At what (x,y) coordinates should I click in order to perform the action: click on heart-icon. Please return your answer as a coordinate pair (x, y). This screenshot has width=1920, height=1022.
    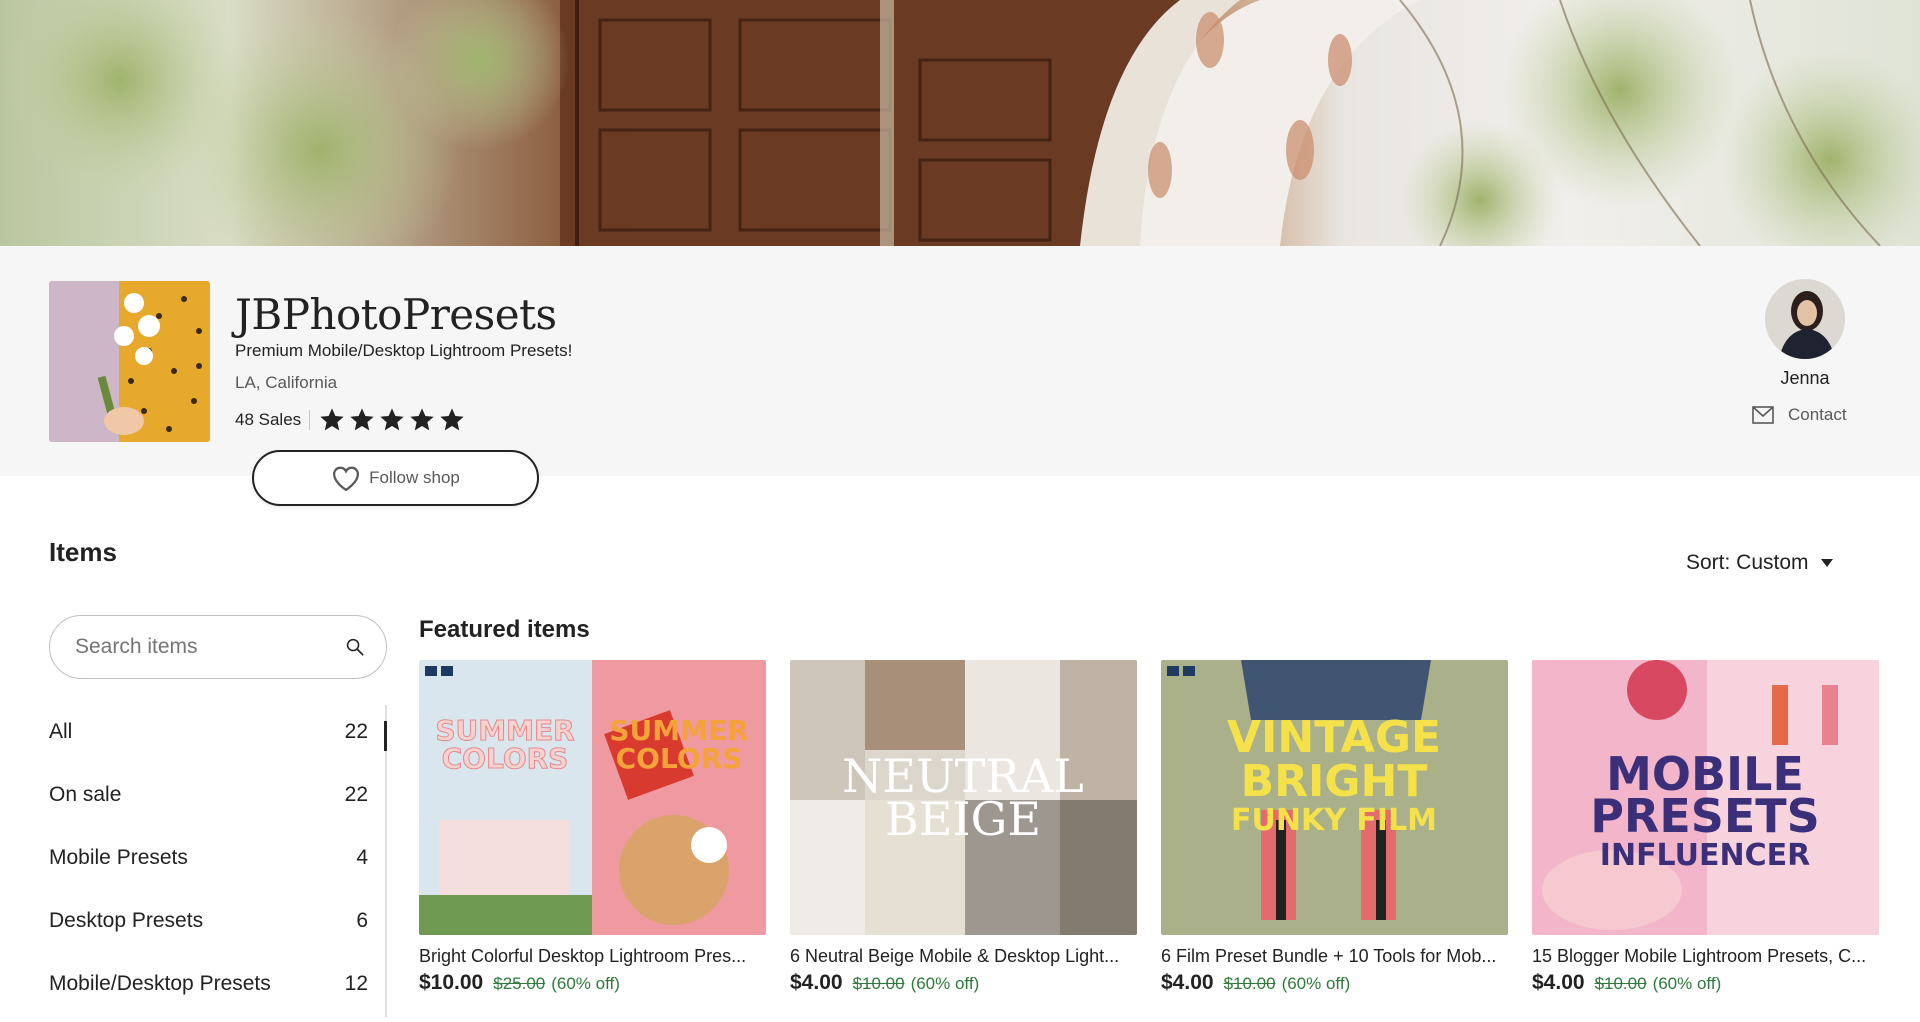
    Looking at the image, I should click on (346, 479).